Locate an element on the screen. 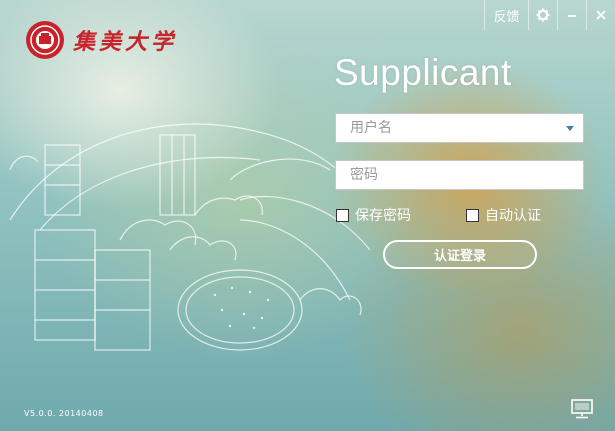 This screenshot has height=431, width=615. university-name: 集美大学 is located at coordinates (125, 42).